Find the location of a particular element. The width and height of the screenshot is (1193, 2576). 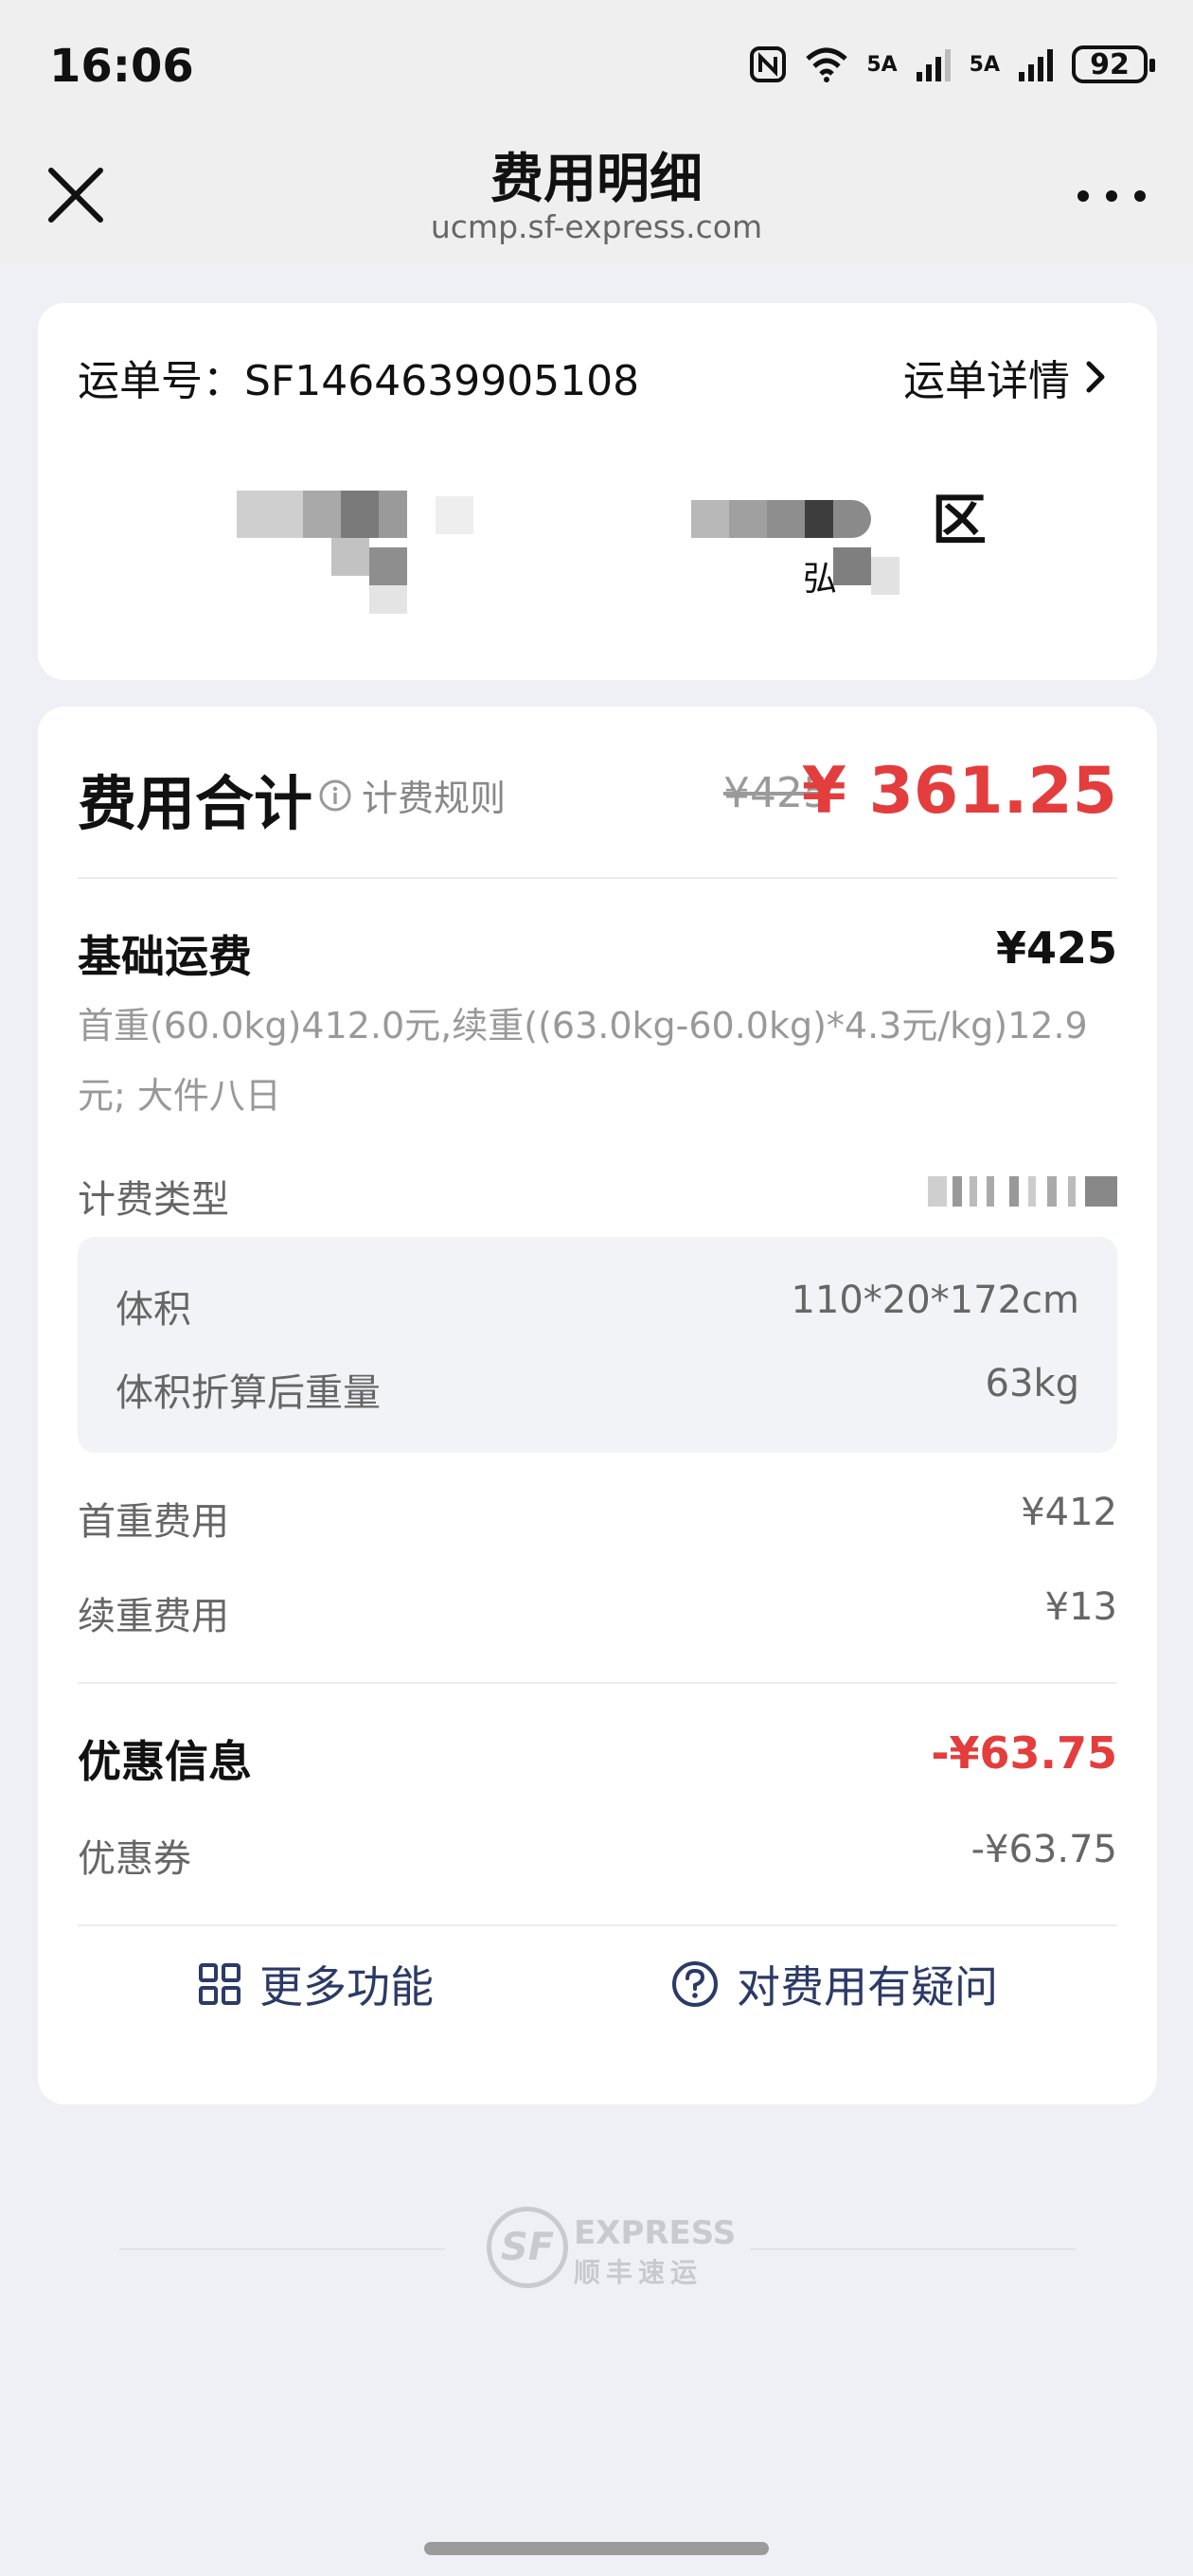

volume-weight-value: 63kg is located at coordinates (1032, 1383).